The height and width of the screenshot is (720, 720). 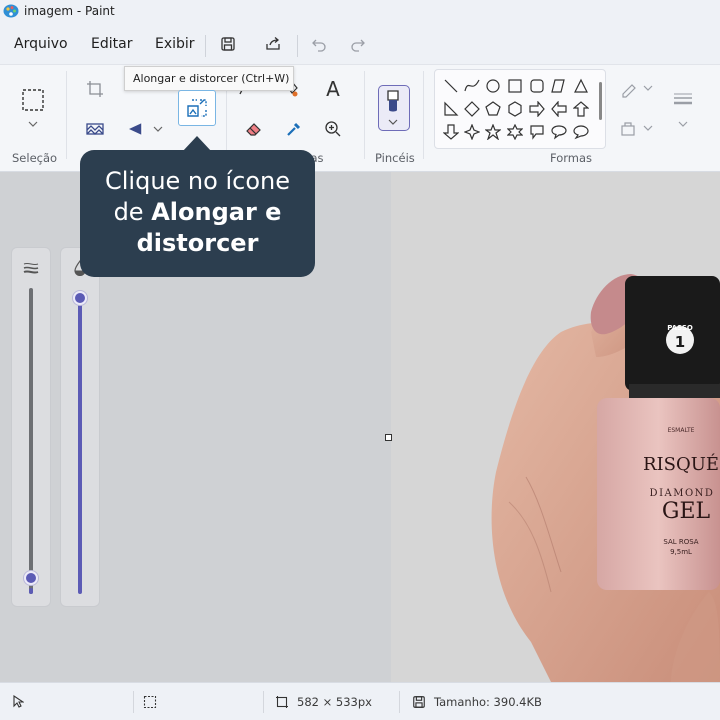 I want to click on callout-oval-shape-icon, so click(x=559, y=132).